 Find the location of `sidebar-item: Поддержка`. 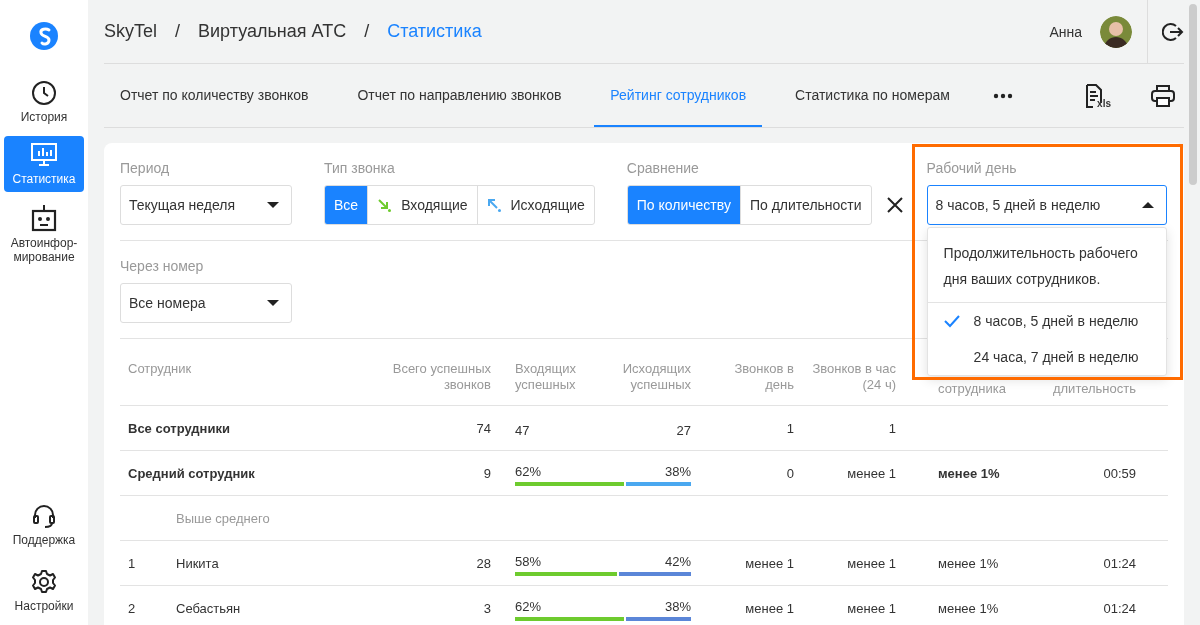

sidebar-item: Поддержка is located at coordinates (44, 525).